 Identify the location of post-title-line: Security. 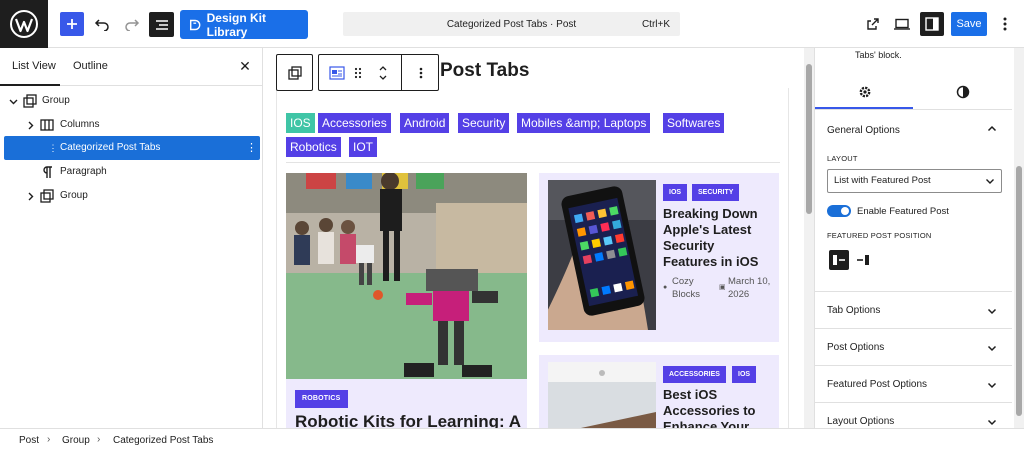
(689, 245).